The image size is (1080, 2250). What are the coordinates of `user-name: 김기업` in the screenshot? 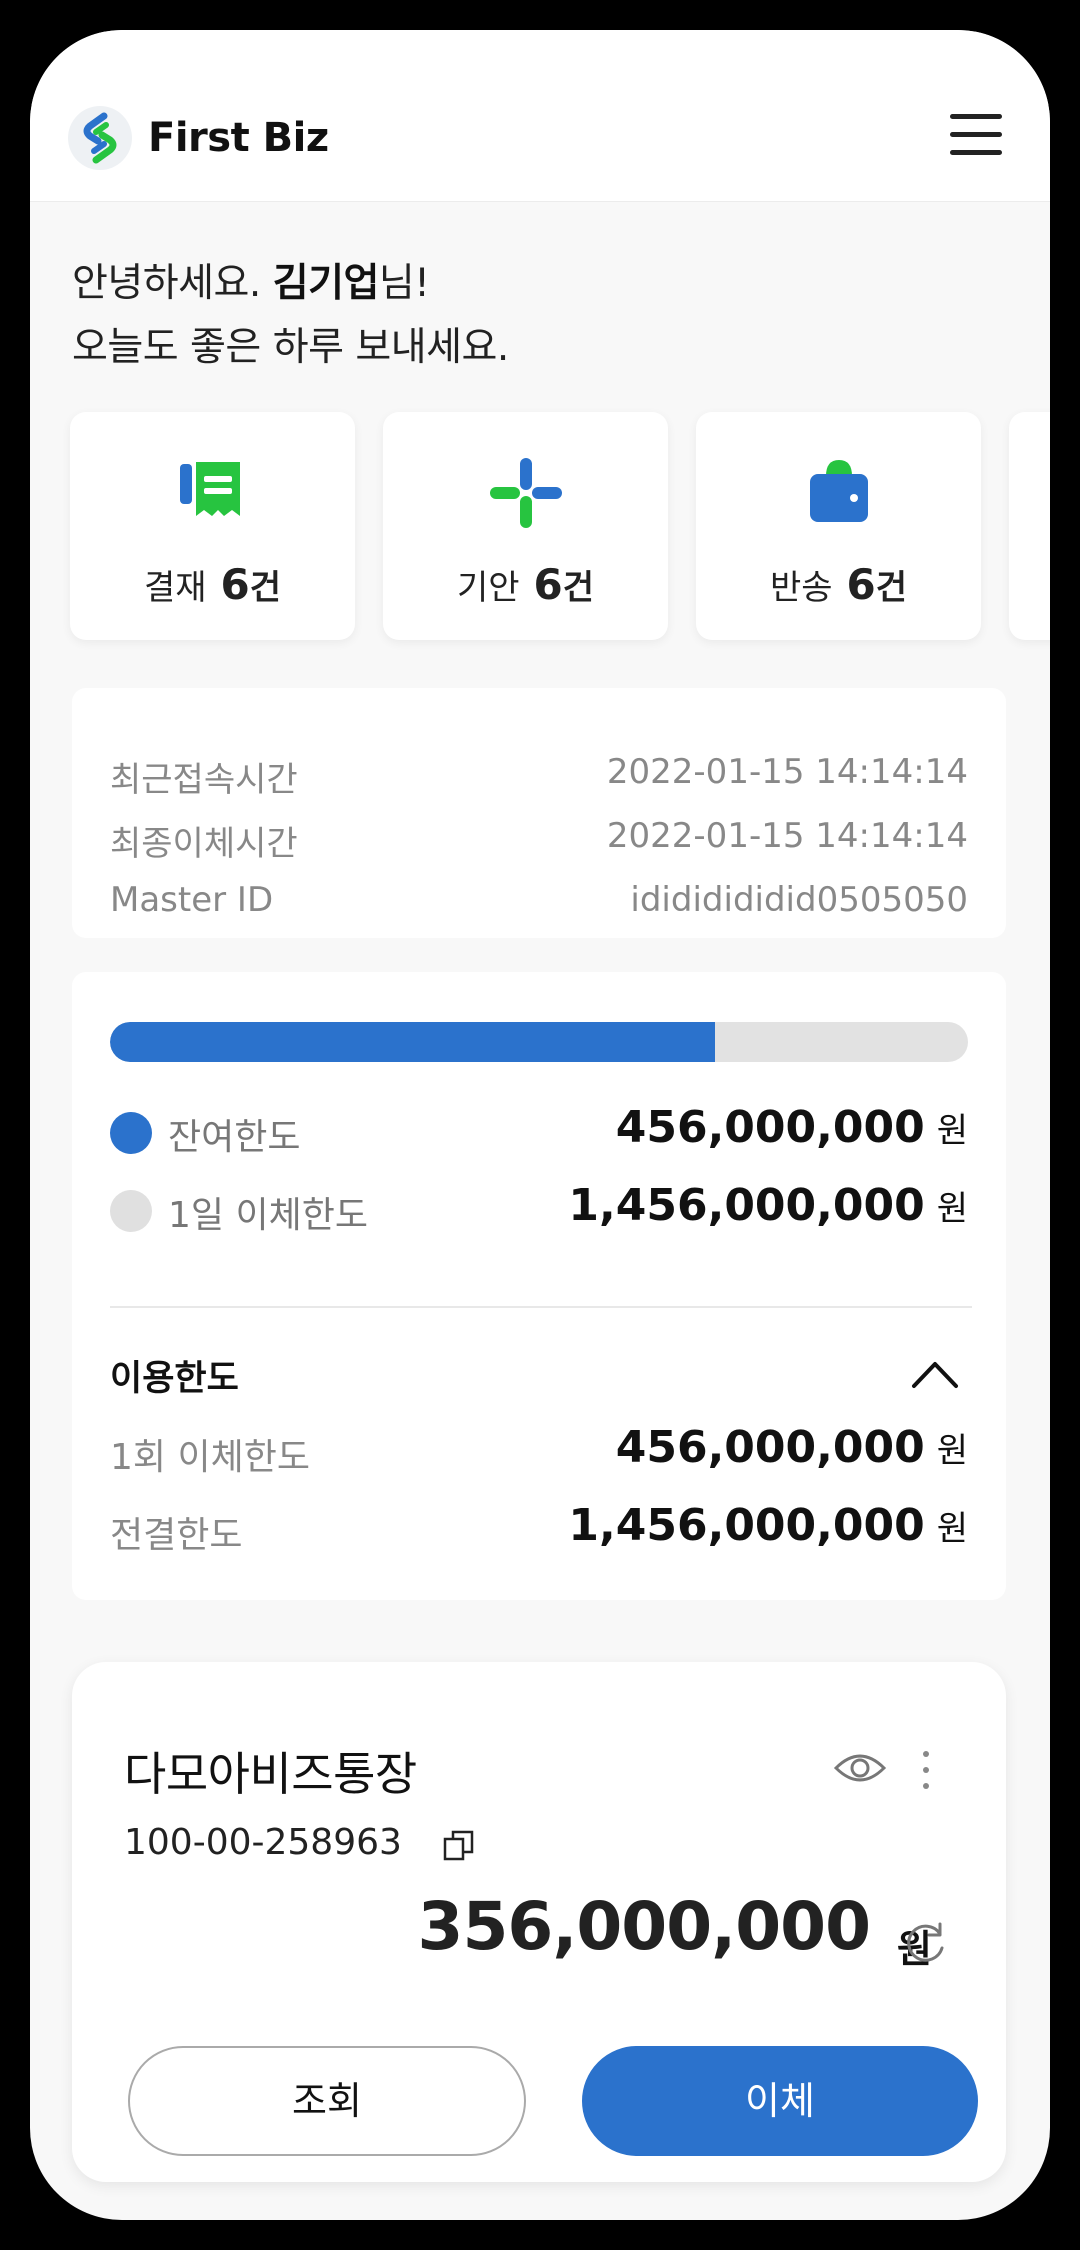 It's located at (326, 283).